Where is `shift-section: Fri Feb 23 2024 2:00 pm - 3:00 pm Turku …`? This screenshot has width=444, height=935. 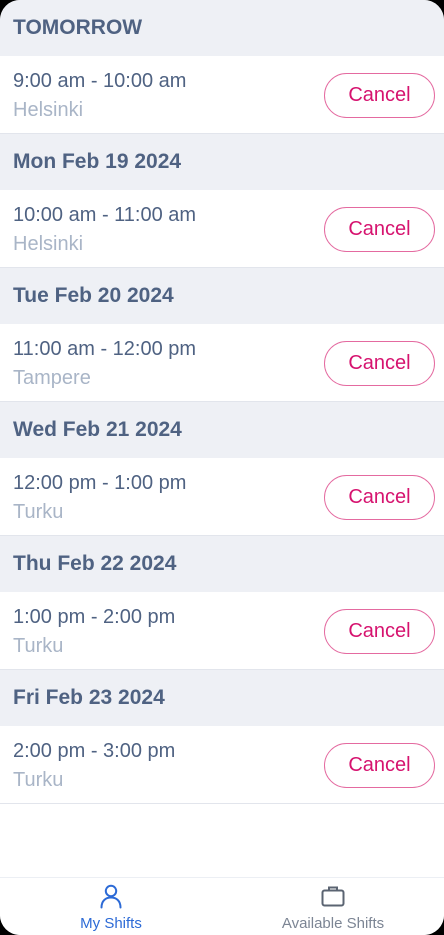 shift-section: Fri Feb 23 2024 2:00 pm - 3:00 pm Turku … is located at coordinates (222, 737).